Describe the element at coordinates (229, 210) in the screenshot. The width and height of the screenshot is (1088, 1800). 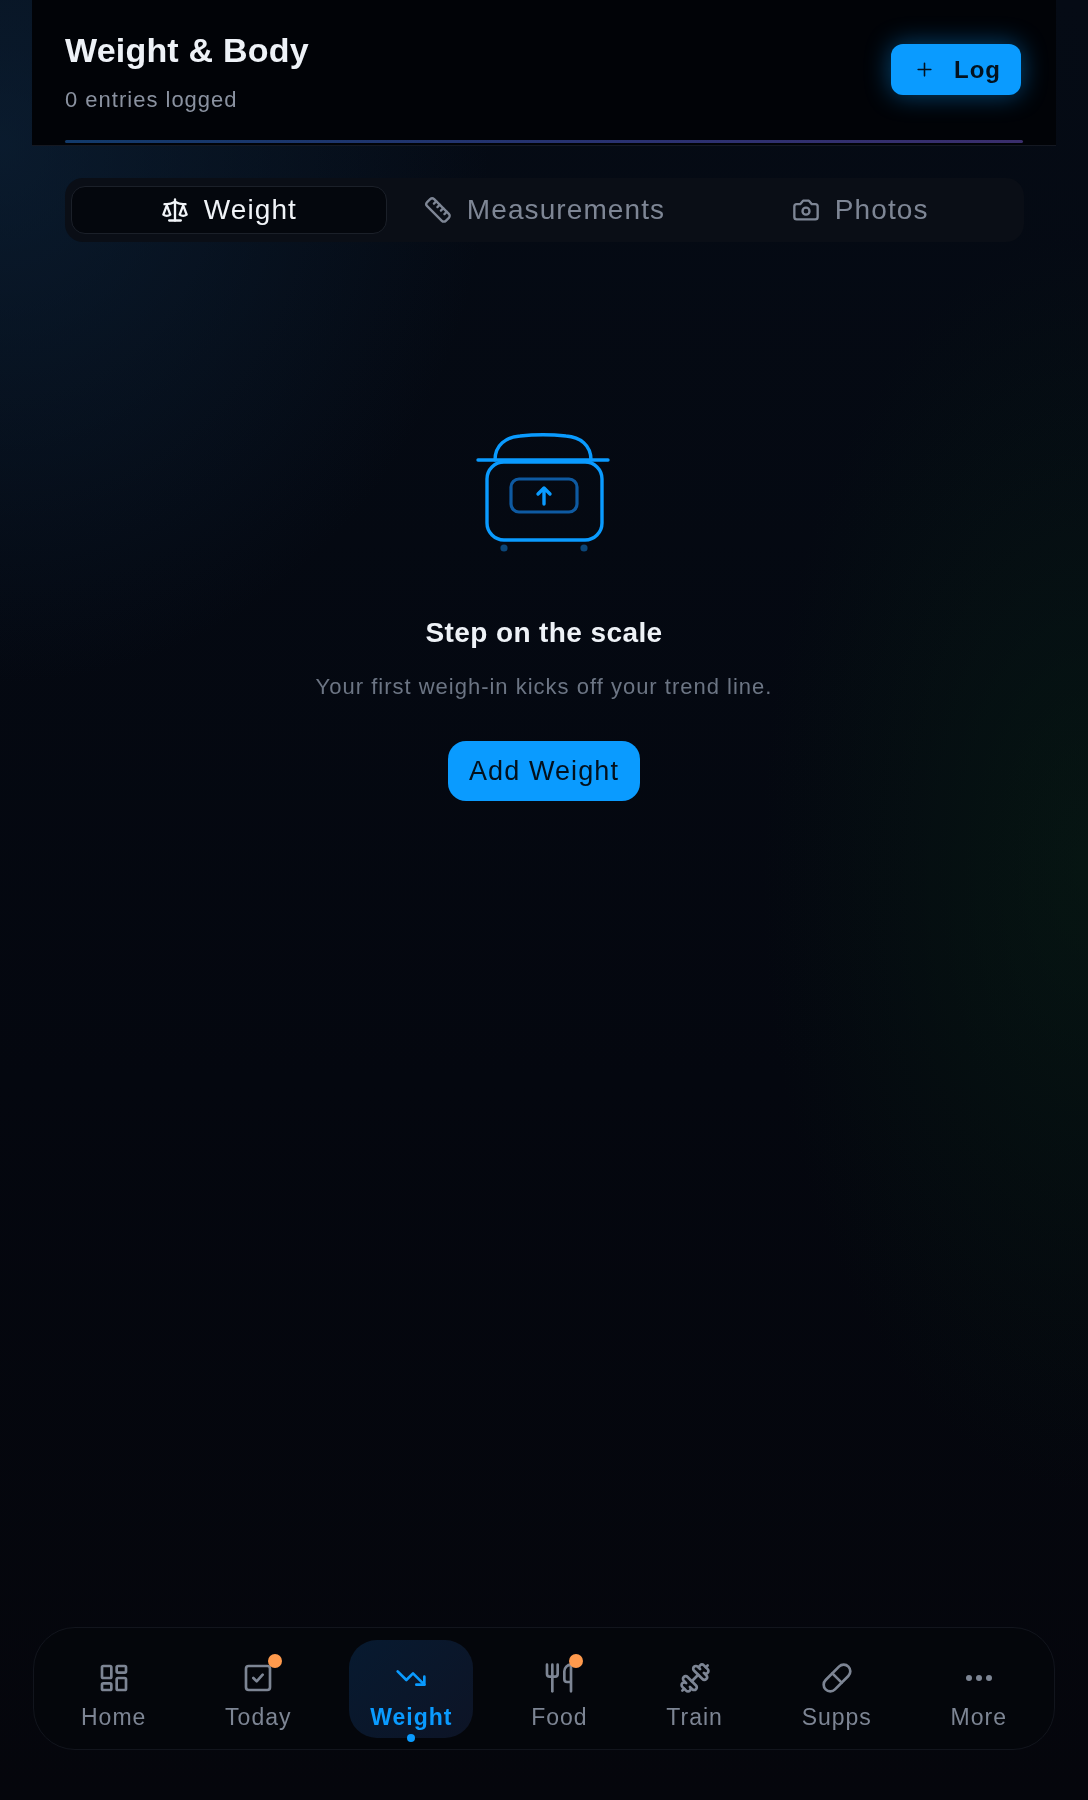
I see `segment-tab: Weight` at that location.